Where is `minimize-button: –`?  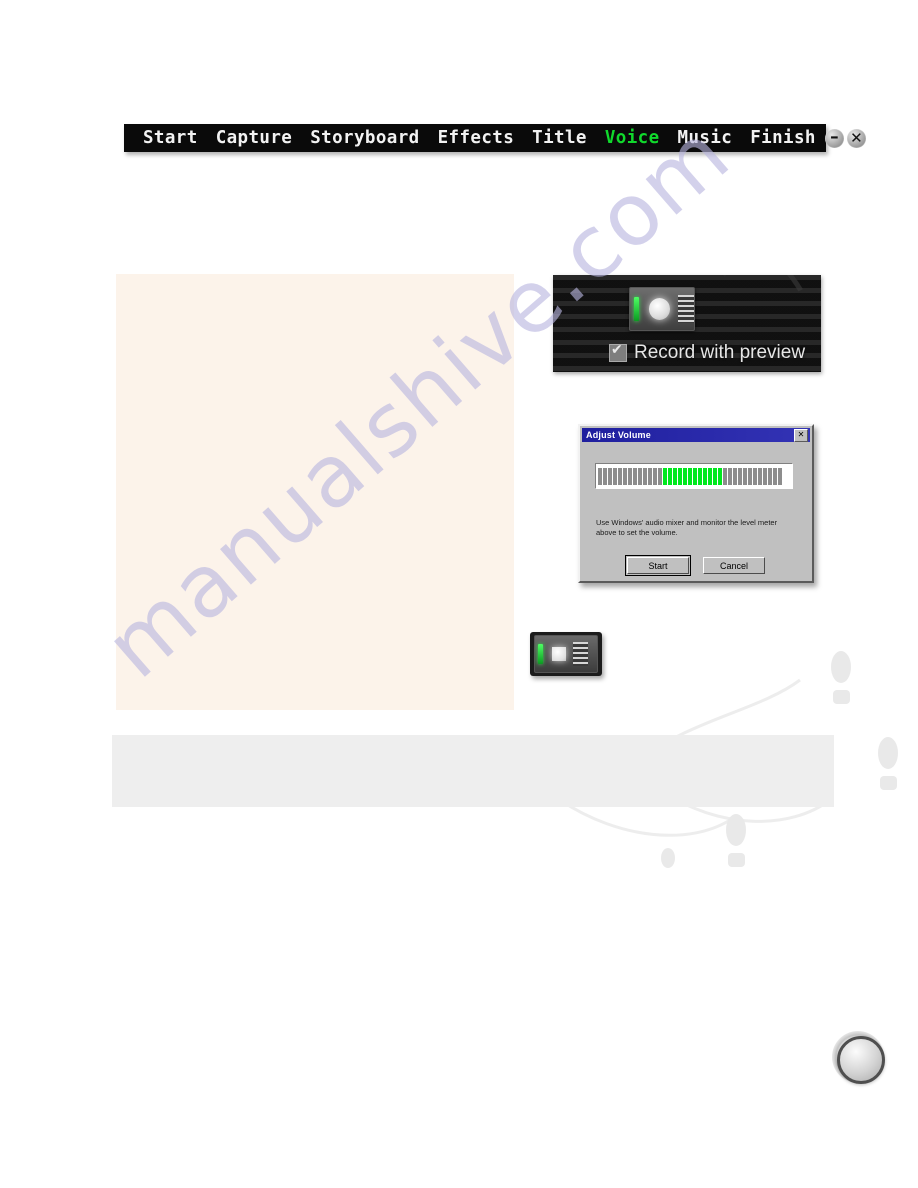
minimize-button: – is located at coordinates (834, 137).